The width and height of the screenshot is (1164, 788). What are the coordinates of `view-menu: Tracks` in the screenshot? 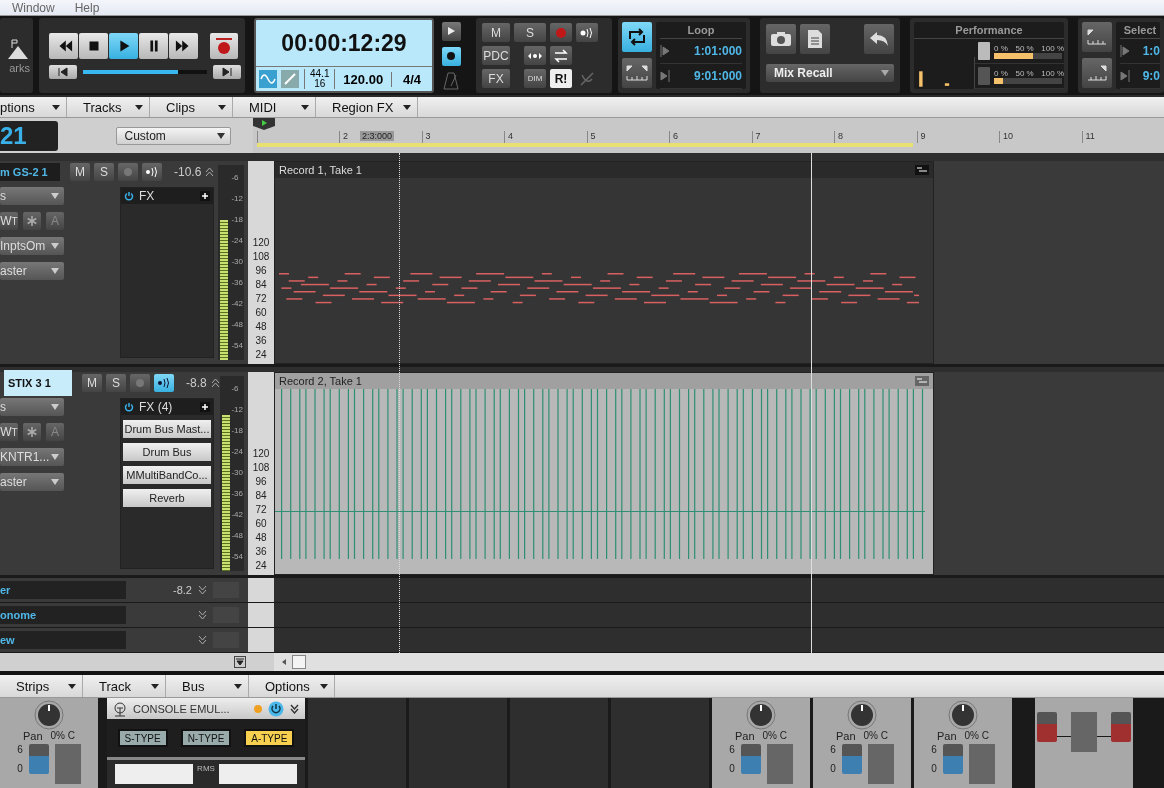 It's located at (108, 107).